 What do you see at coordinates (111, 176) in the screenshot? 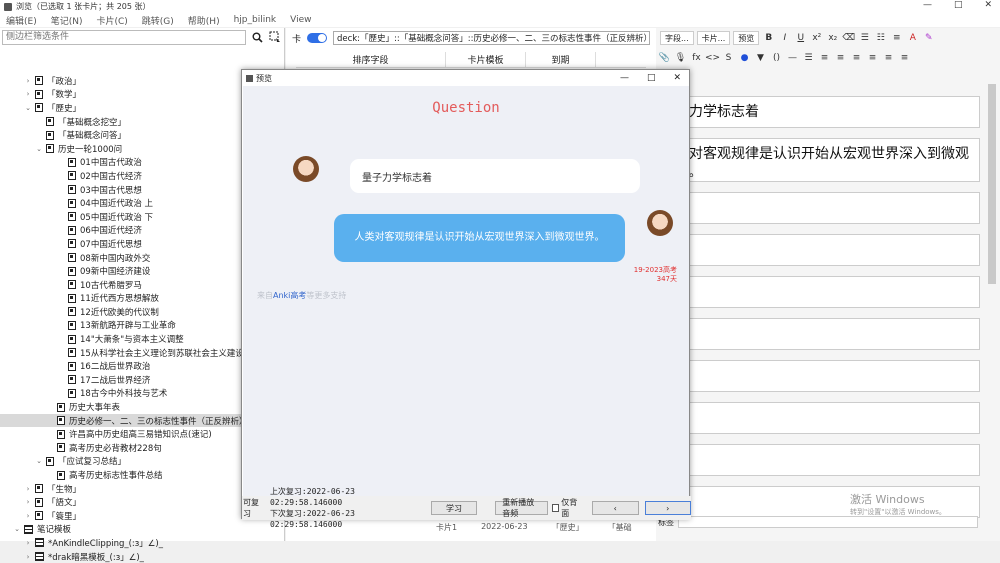
I see `sidebar-item-label: 02中国古代经济` at bounding box center [111, 176].